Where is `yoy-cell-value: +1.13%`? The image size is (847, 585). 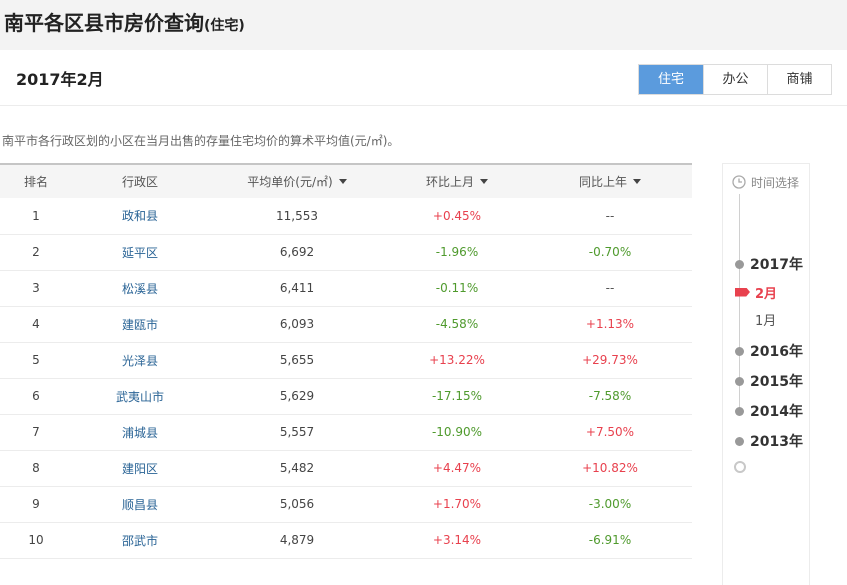 yoy-cell-value: +1.13% is located at coordinates (610, 324).